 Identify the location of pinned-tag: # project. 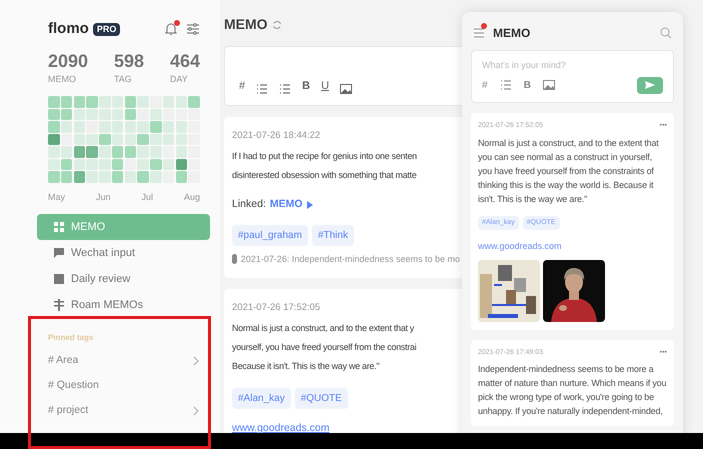
(68, 410).